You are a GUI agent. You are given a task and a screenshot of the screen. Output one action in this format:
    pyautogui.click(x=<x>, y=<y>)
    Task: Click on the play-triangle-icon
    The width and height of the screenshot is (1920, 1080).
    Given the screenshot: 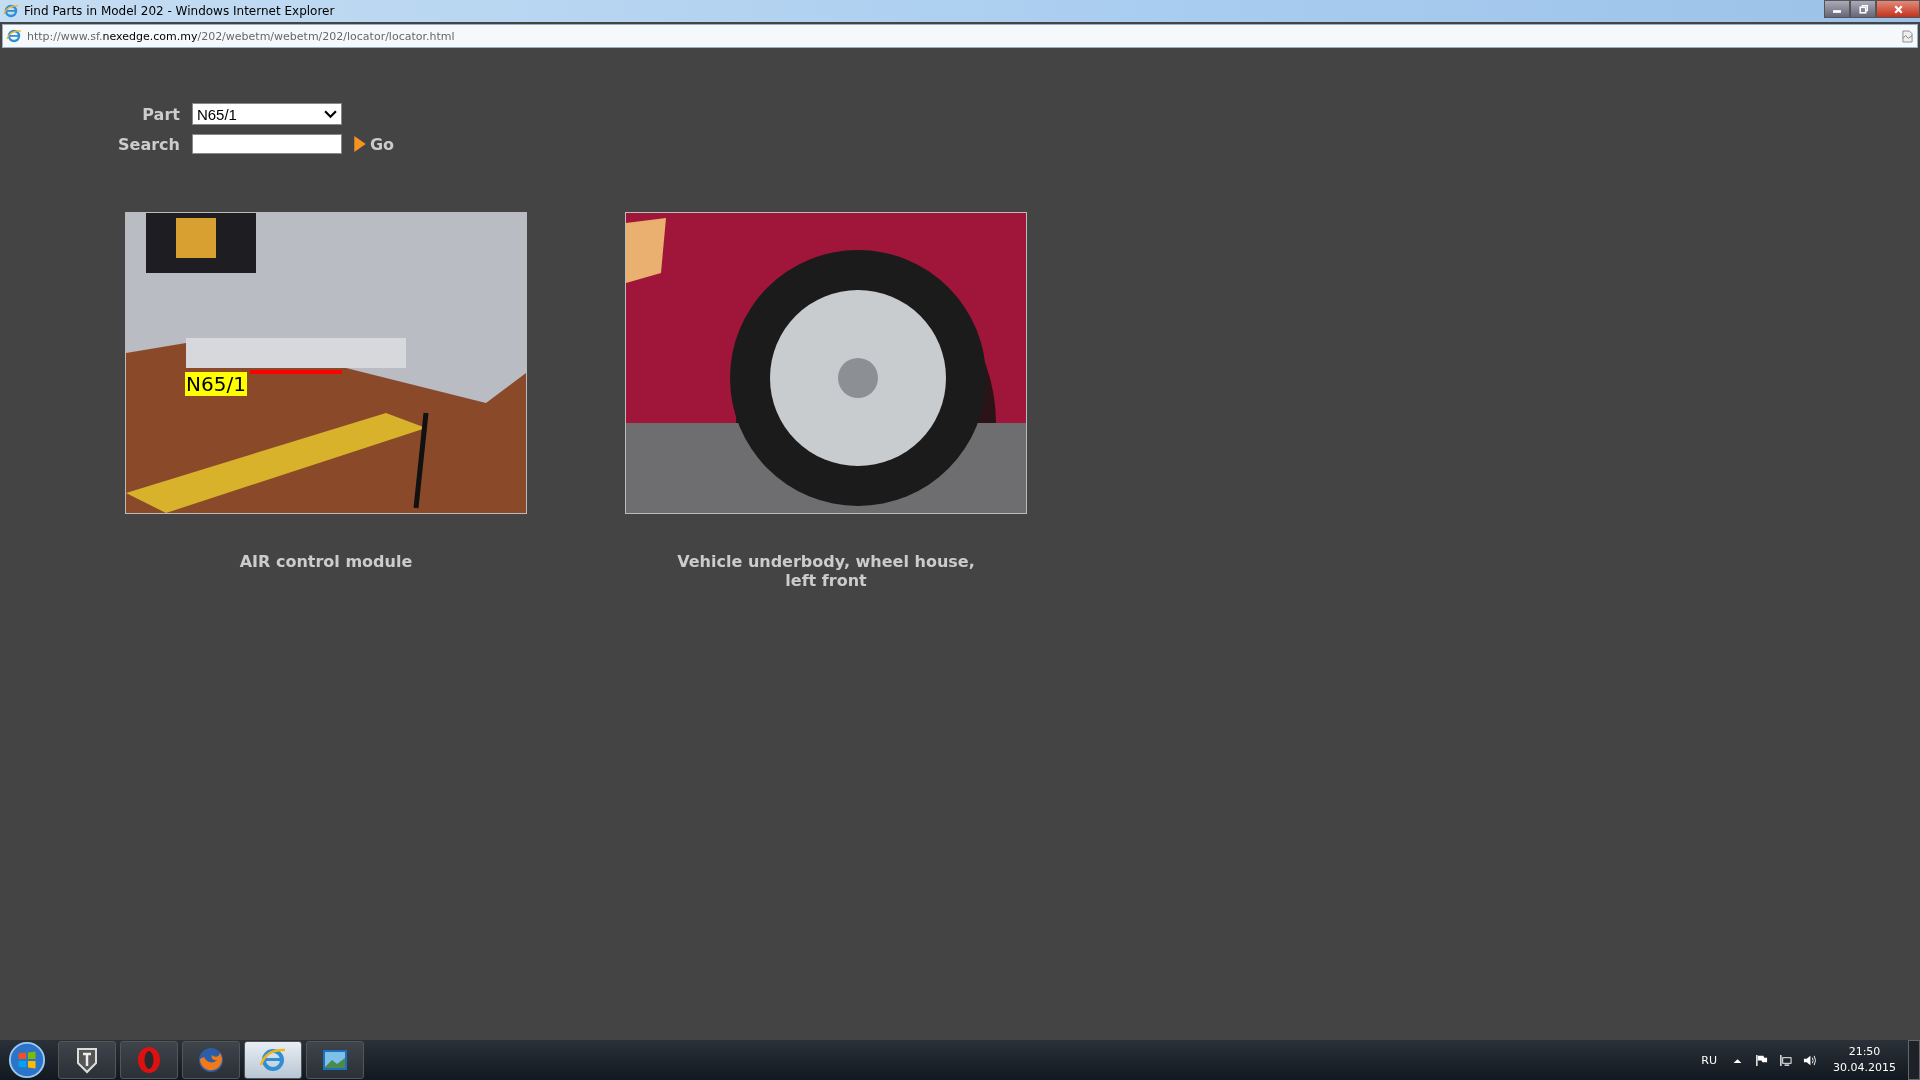 What is the action you would take?
    pyautogui.click(x=359, y=144)
    